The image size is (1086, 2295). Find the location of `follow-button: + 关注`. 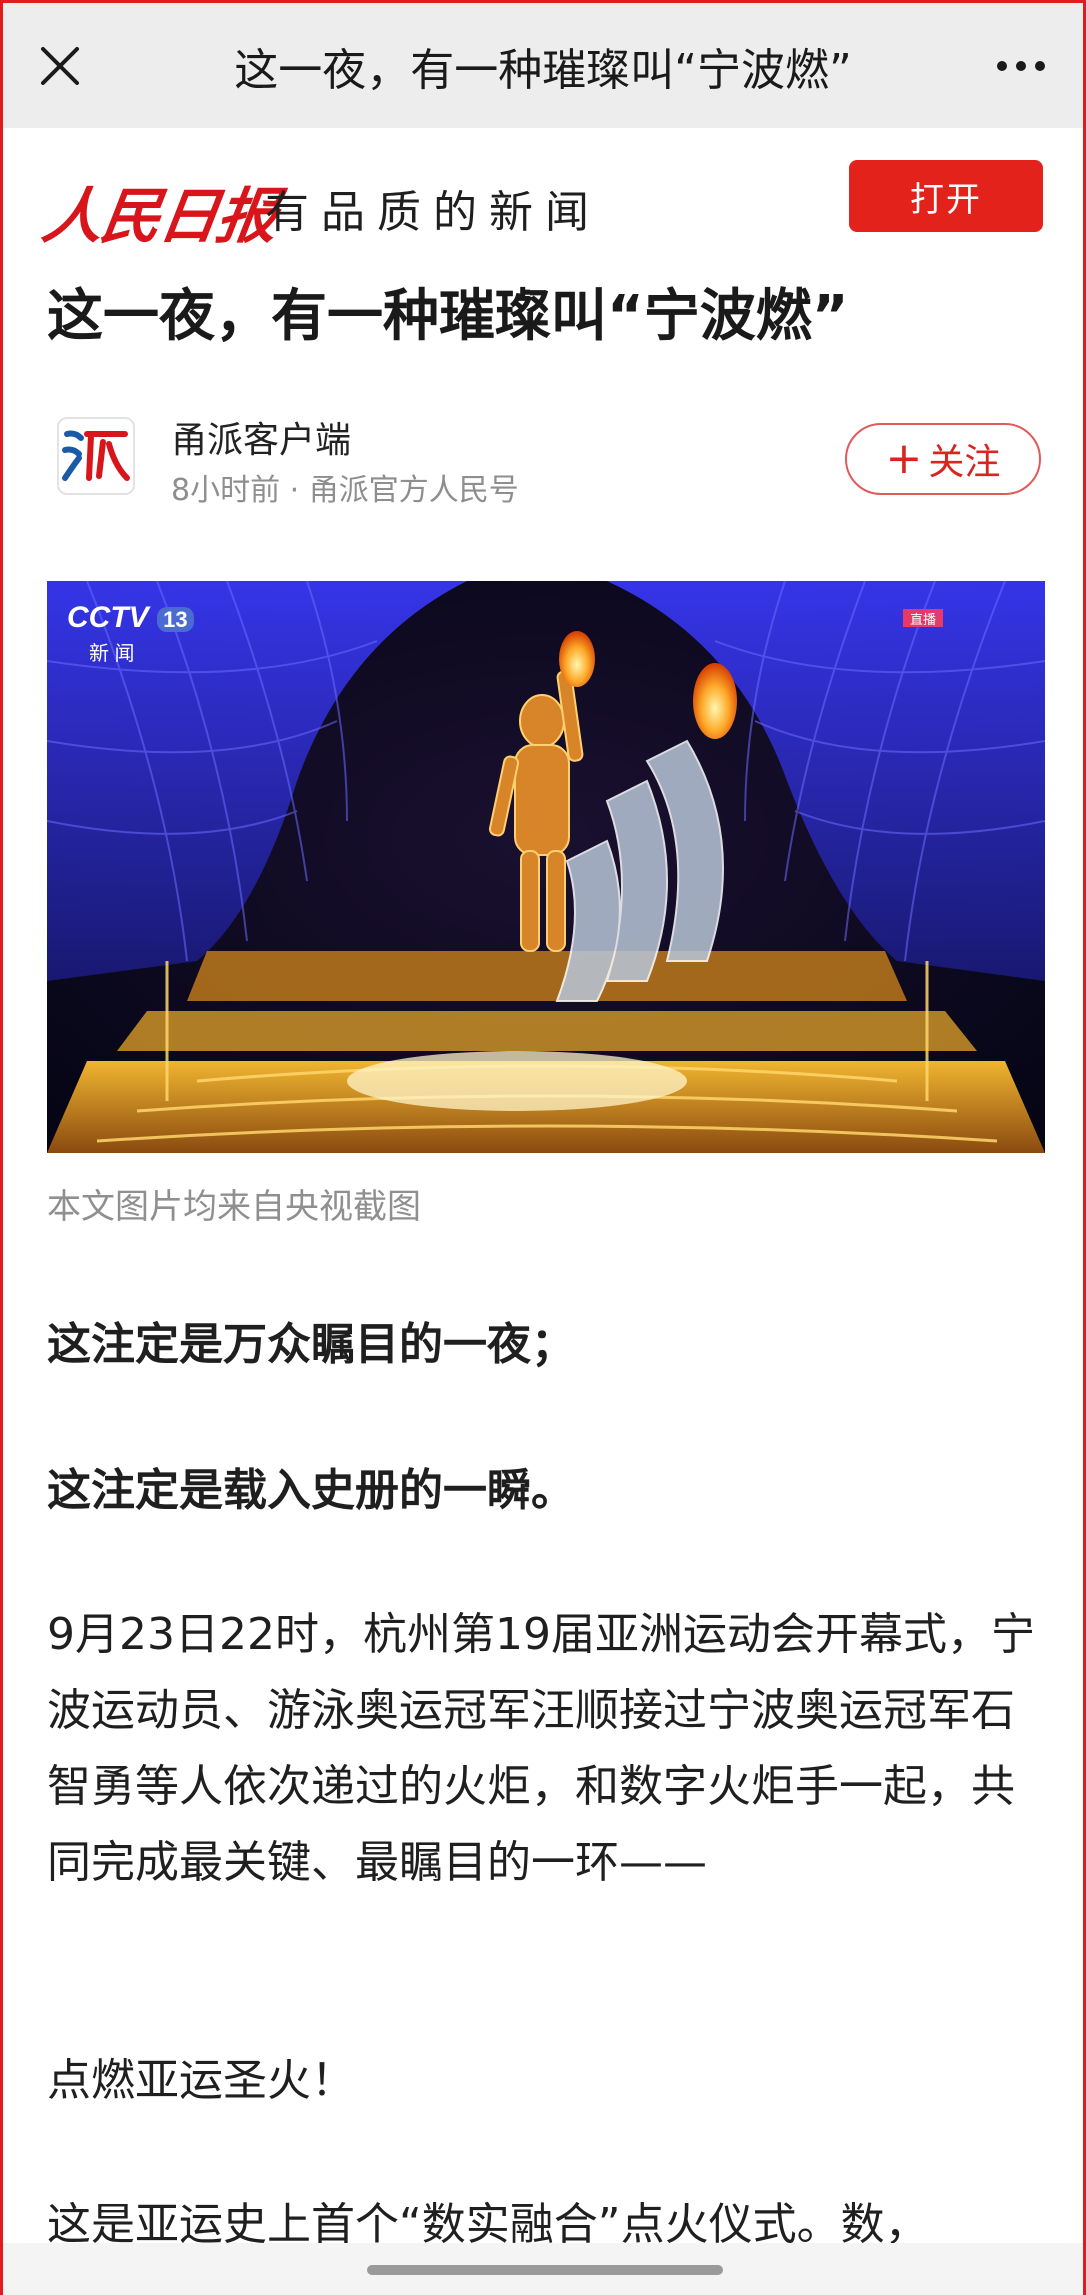

follow-button: + 关注 is located at coordinates (943, 459).